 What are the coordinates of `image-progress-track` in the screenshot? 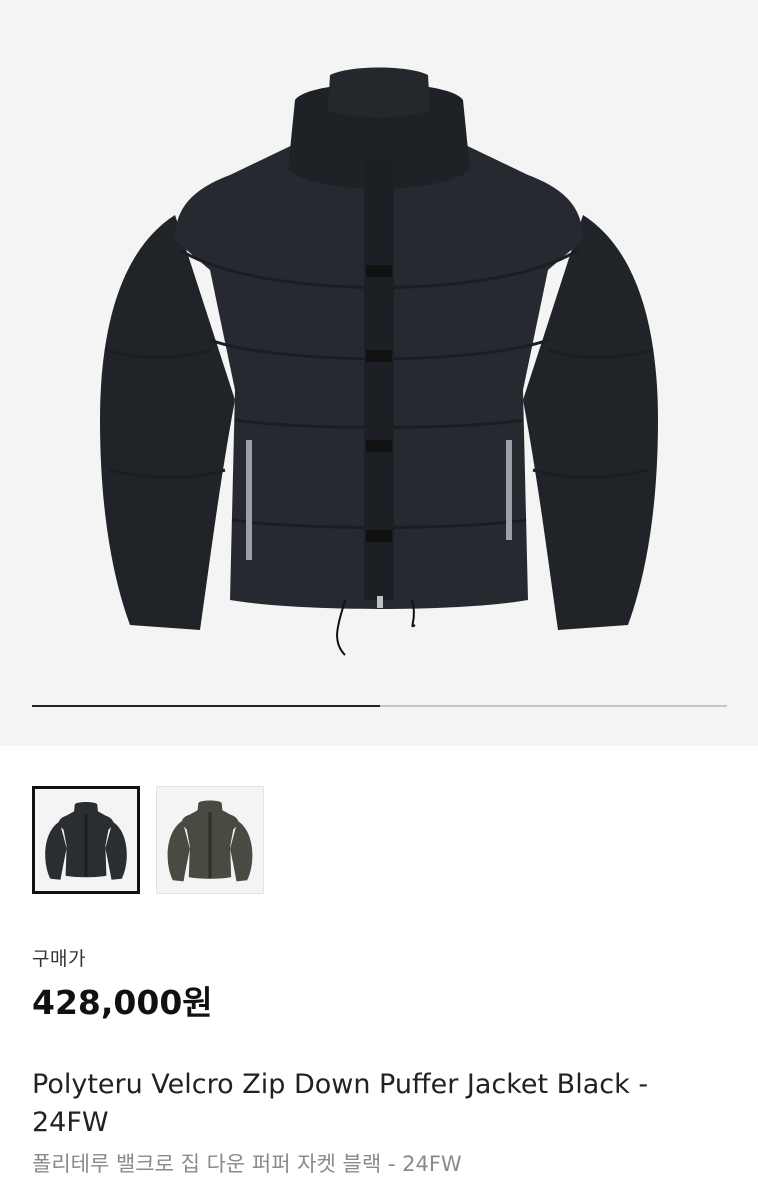 It's located at (379, 706).